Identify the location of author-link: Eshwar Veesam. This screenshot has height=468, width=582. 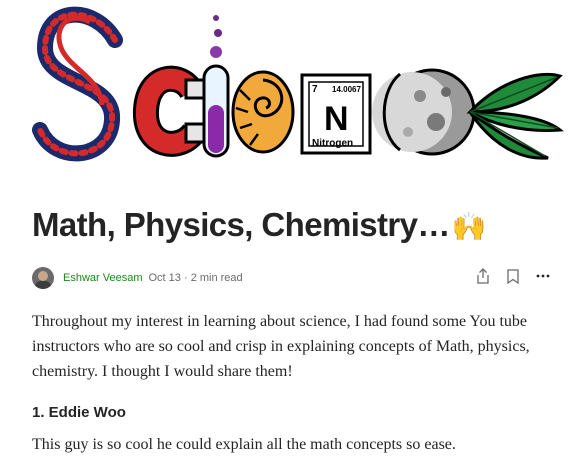
(102, 278).